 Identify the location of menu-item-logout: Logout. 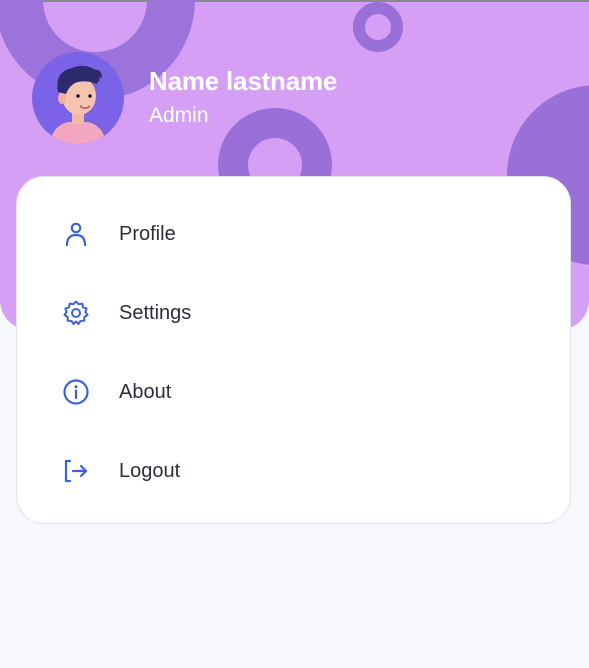
(293, 471).